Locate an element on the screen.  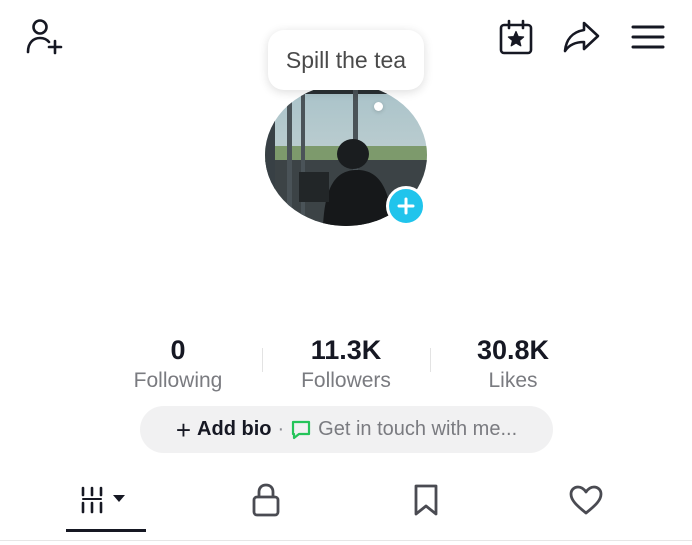
plus-icon is located at coordinates (406, 206).